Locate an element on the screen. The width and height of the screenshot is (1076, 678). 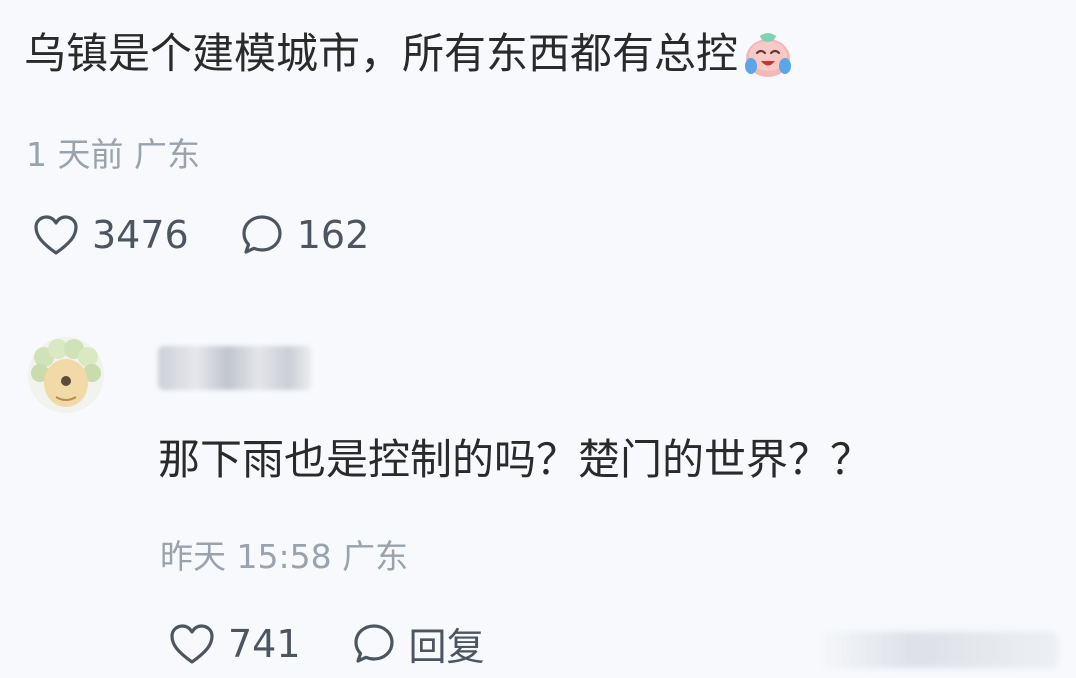
main-comment-button: 162 is located at coordinates (304, 235).